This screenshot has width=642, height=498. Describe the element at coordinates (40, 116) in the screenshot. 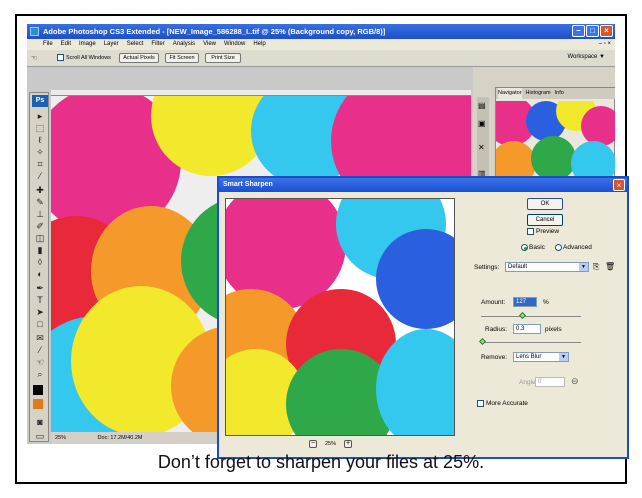

I see `move-tool-icon: ▸` at that location.